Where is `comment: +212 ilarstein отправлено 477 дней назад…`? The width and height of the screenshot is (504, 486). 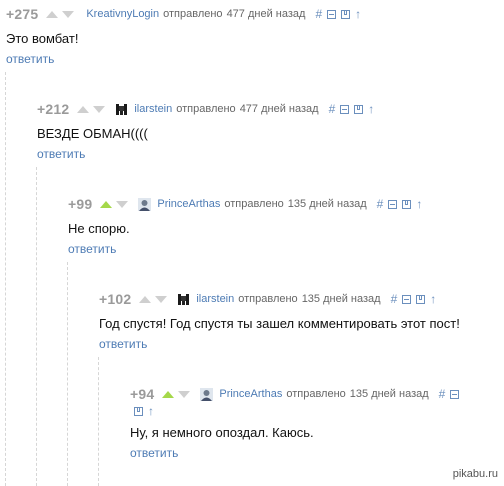
comment: +212 ilarstein отправлено 477 дней назад… is located at coordinates (205, 131).